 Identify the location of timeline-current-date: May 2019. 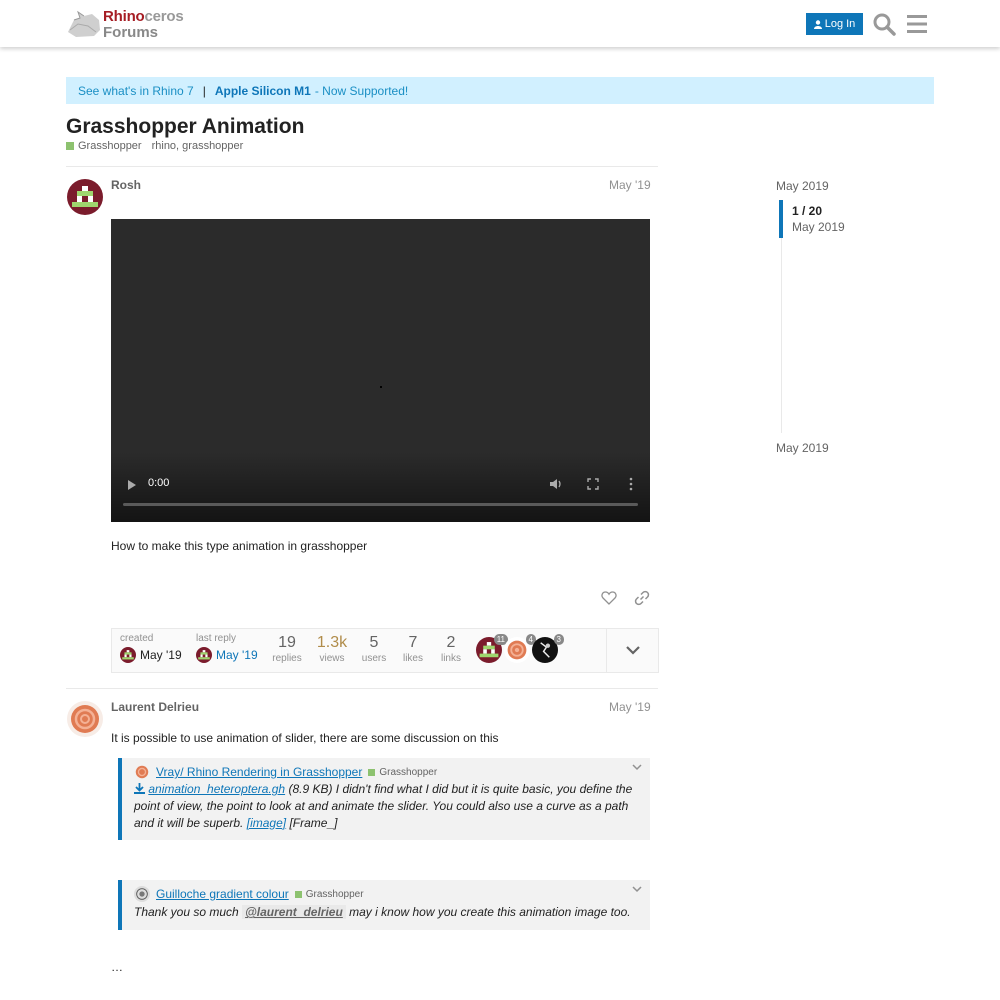
(818, 227).